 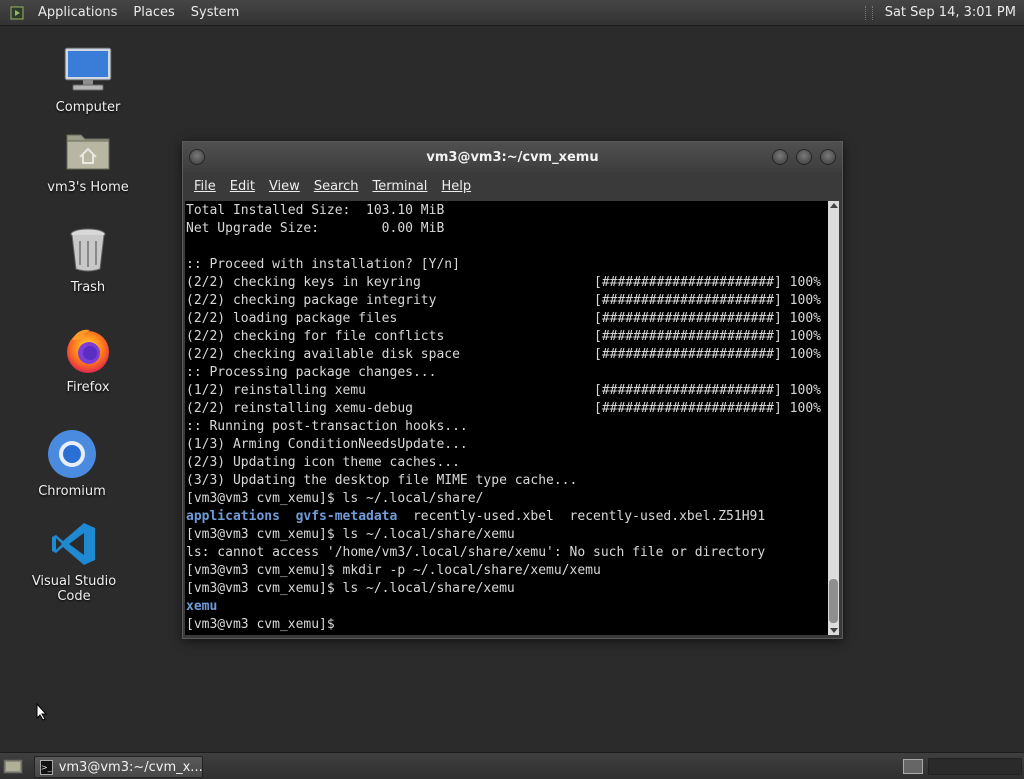 I want to click on desktop-icon-firefox: Firefox, so click(x=88, y=359).